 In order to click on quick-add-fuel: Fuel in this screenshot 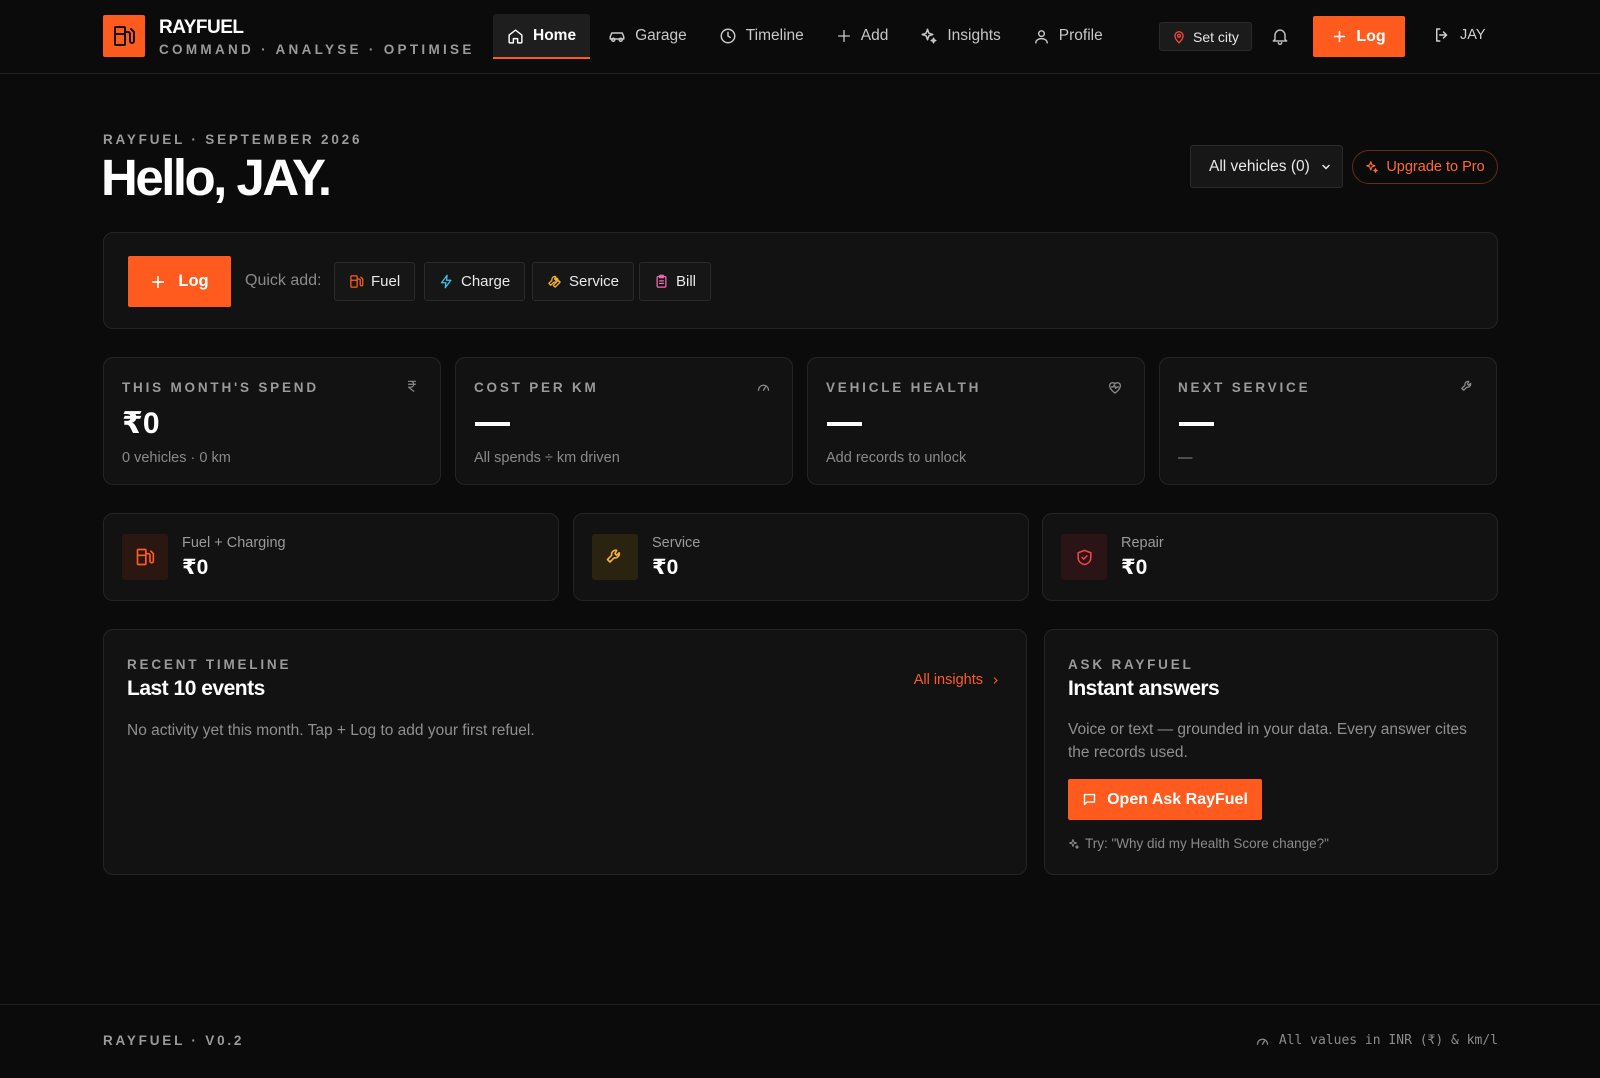, I will do `click(375, 281)`.